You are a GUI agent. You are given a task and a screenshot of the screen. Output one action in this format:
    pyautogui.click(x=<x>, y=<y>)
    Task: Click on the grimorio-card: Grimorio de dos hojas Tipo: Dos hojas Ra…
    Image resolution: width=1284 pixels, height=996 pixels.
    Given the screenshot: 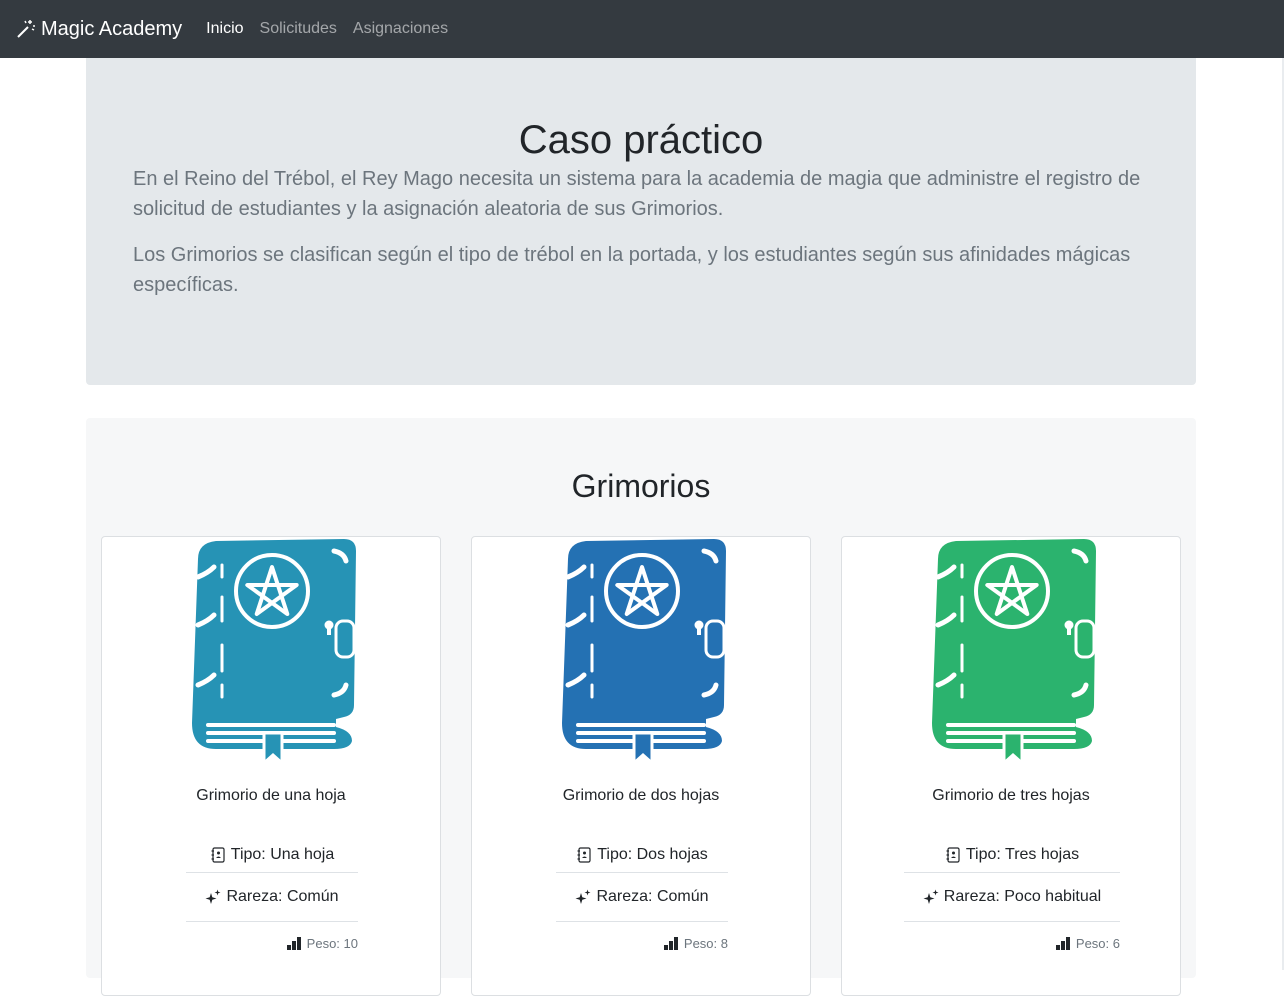 What is the action you would take?
    pyautogui.click(x=641, y=766)
    